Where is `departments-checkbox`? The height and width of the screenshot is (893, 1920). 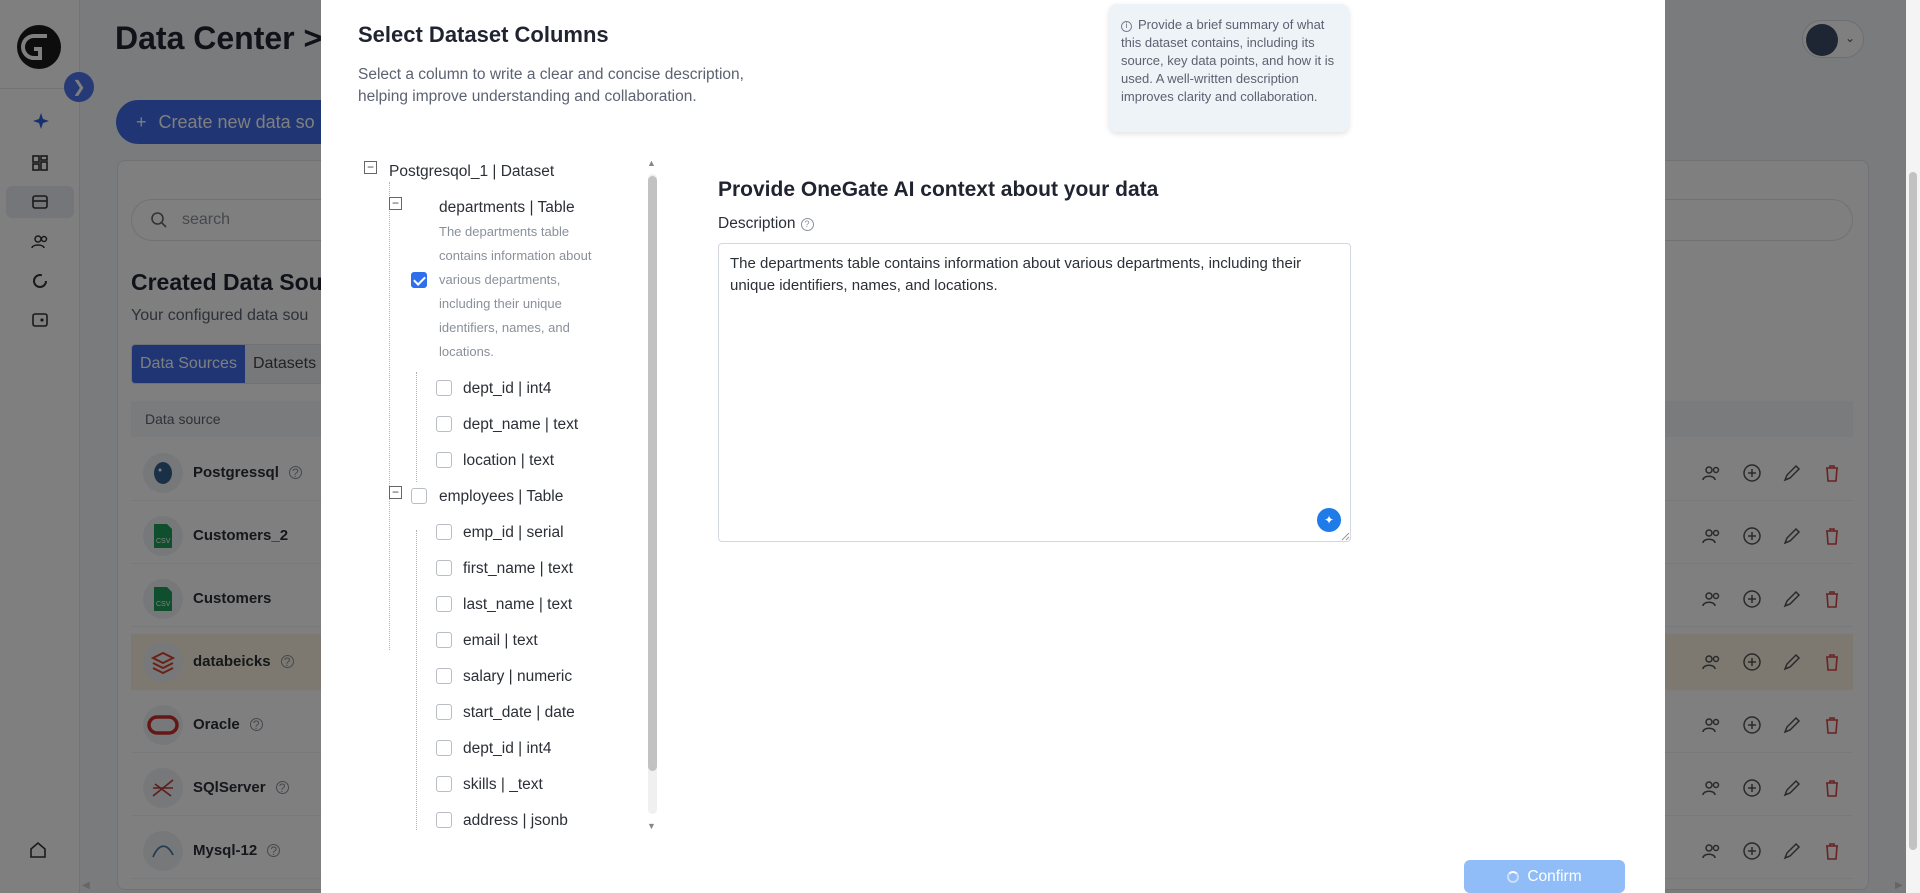
departments-checkbox is located at coordinates (419, 280).